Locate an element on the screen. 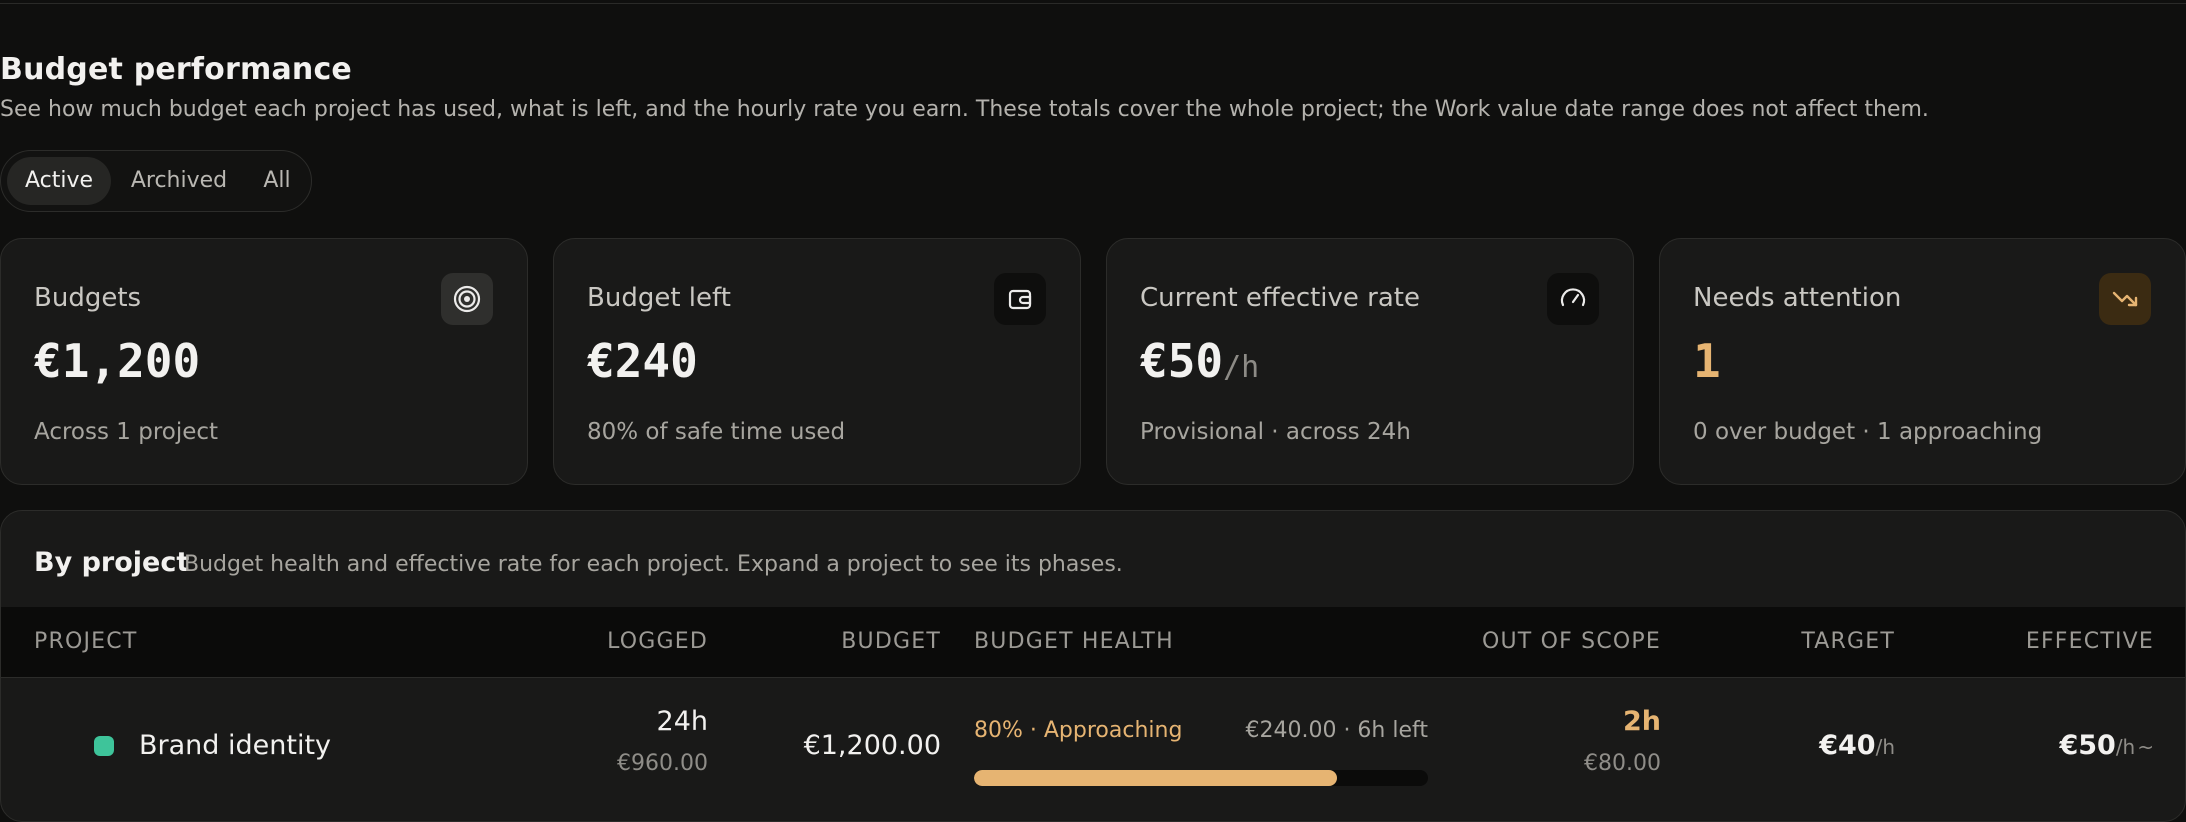  col-project: PROJECT is located at coordinates (85, 642).